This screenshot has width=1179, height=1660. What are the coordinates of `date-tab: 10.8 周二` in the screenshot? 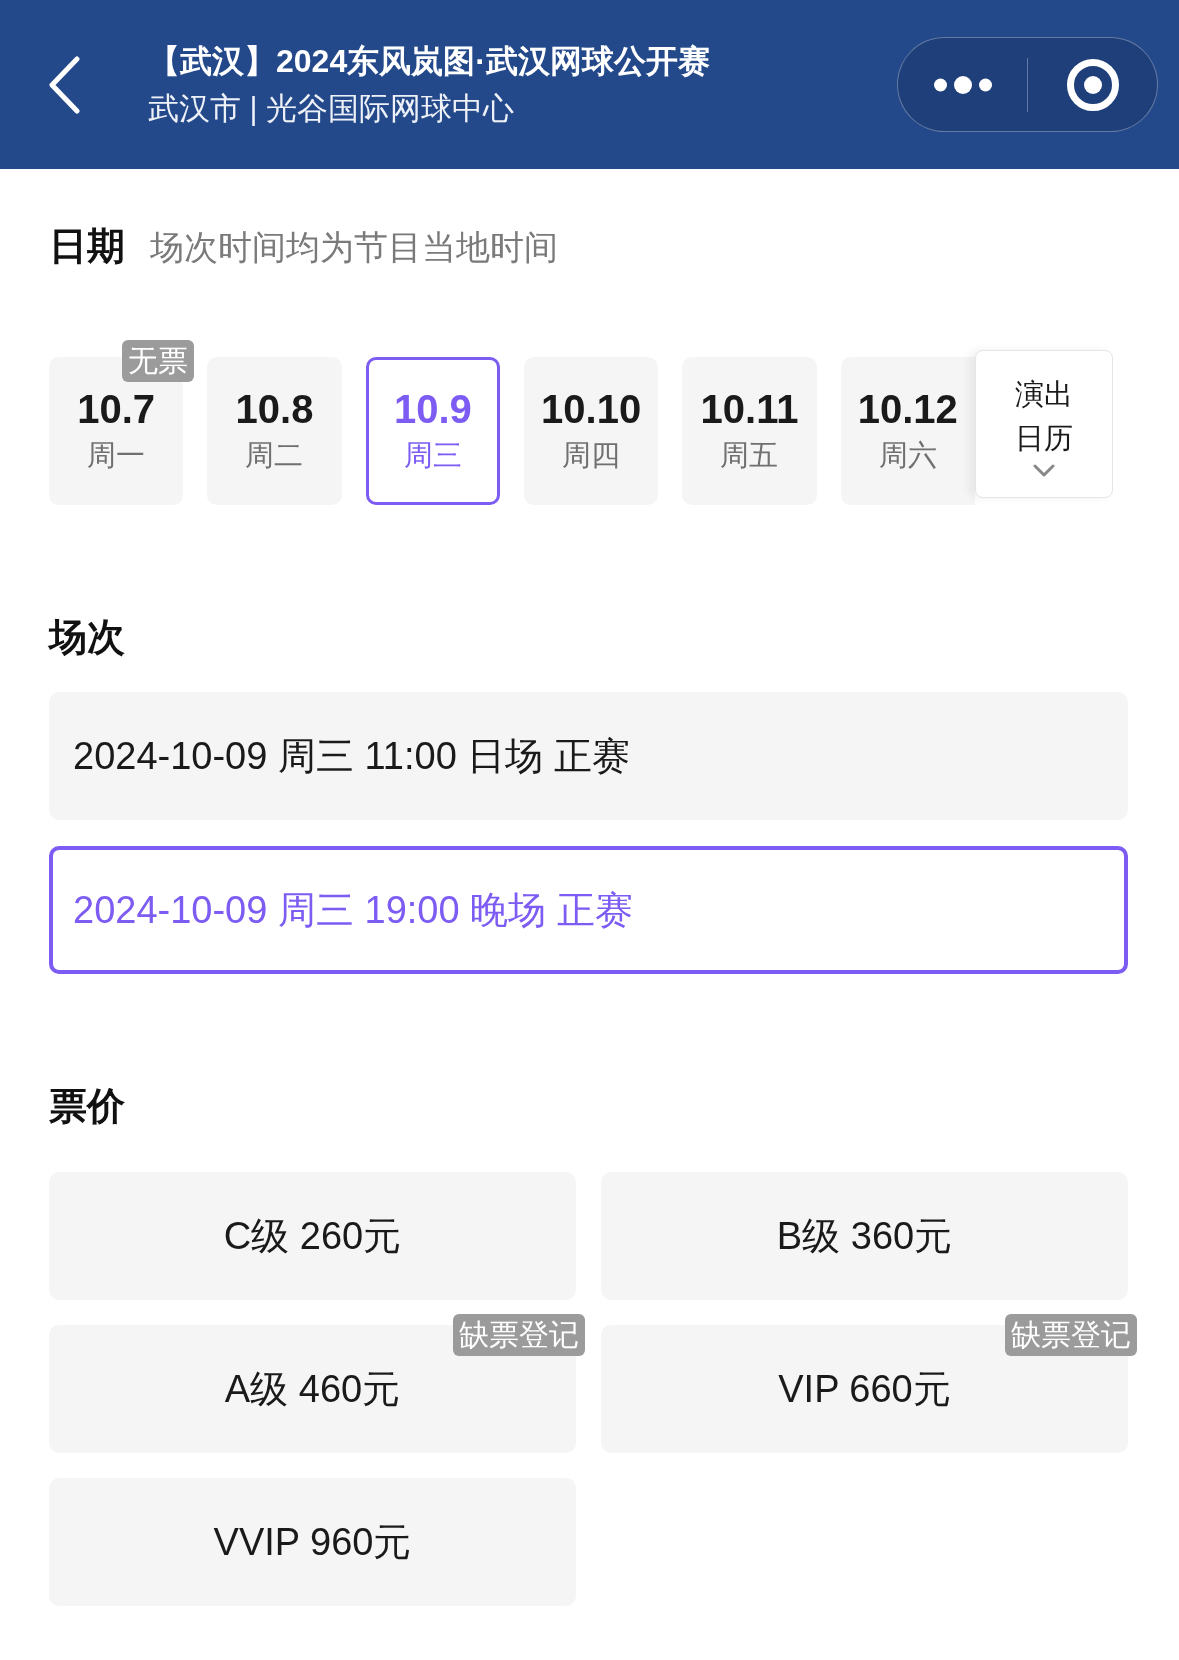 It's located at (274, 431).